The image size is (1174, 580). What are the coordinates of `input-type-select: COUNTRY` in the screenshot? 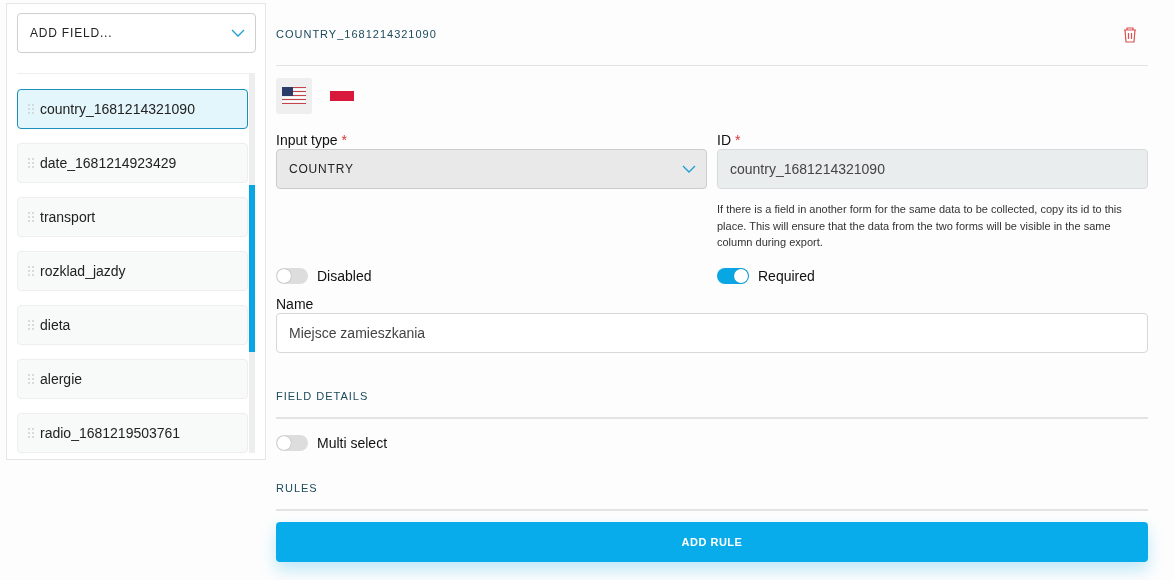 It's located at (491, 169).